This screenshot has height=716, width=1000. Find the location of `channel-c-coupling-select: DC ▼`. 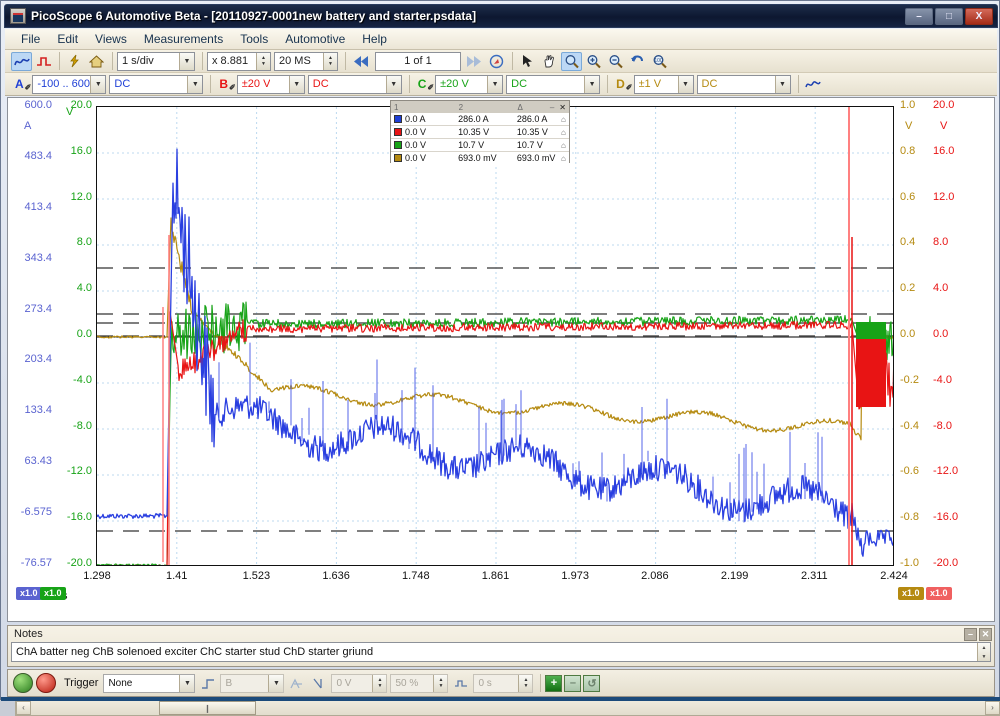

channel-c-coupling-select: DC ▼ is located at coordinates (553, 84).